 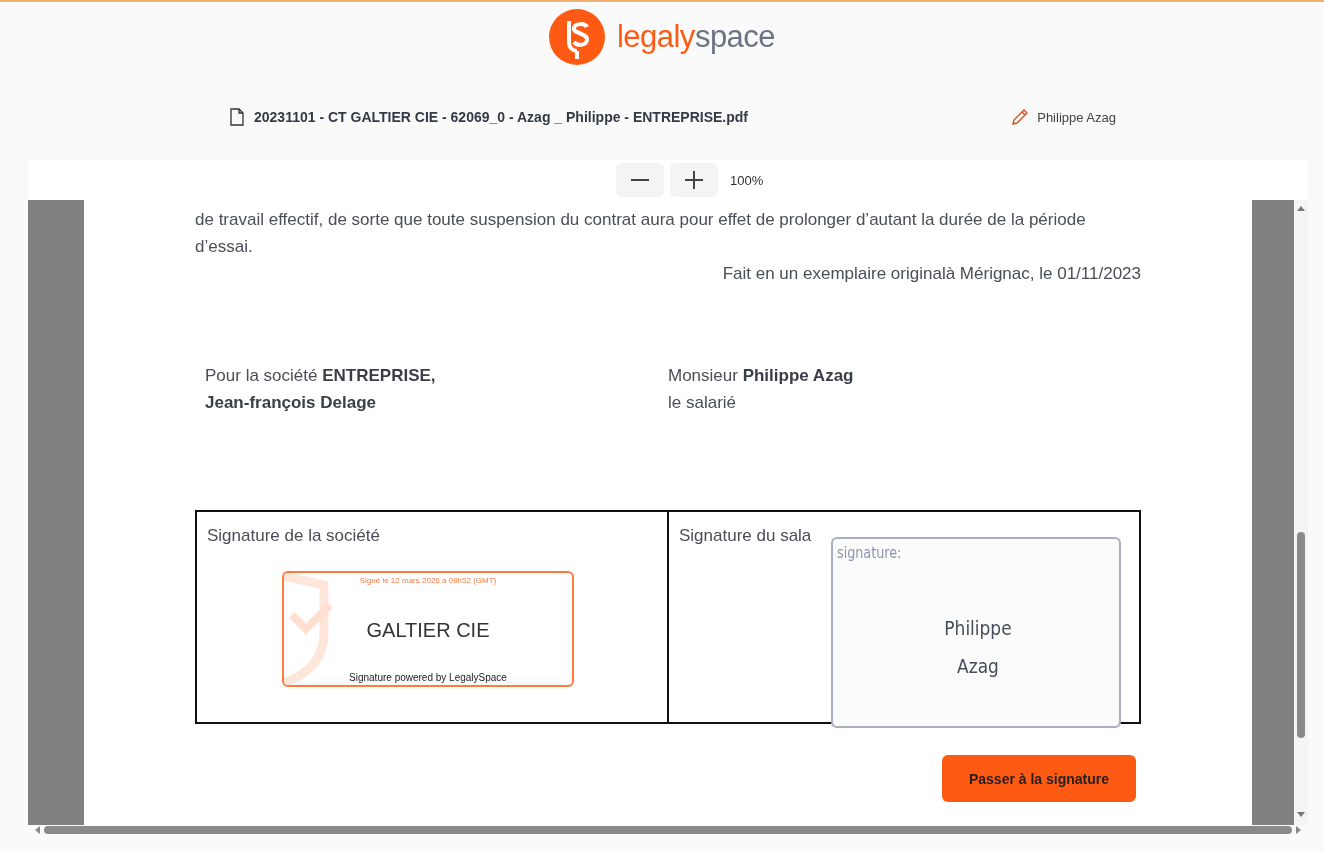 What do you see at coordinates (501, 117) in the screenshot?
I see `file-name: 20231101 - CT GALTIER CIE - 62069_0 - Azag _ Philippe - ENTREPRISE.pdf` at bounding box center [501, 117].